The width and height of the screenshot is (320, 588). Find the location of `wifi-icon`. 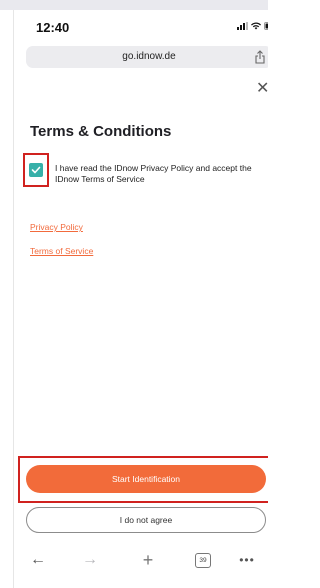

wifi-icon is located at coordinates (256, 26).